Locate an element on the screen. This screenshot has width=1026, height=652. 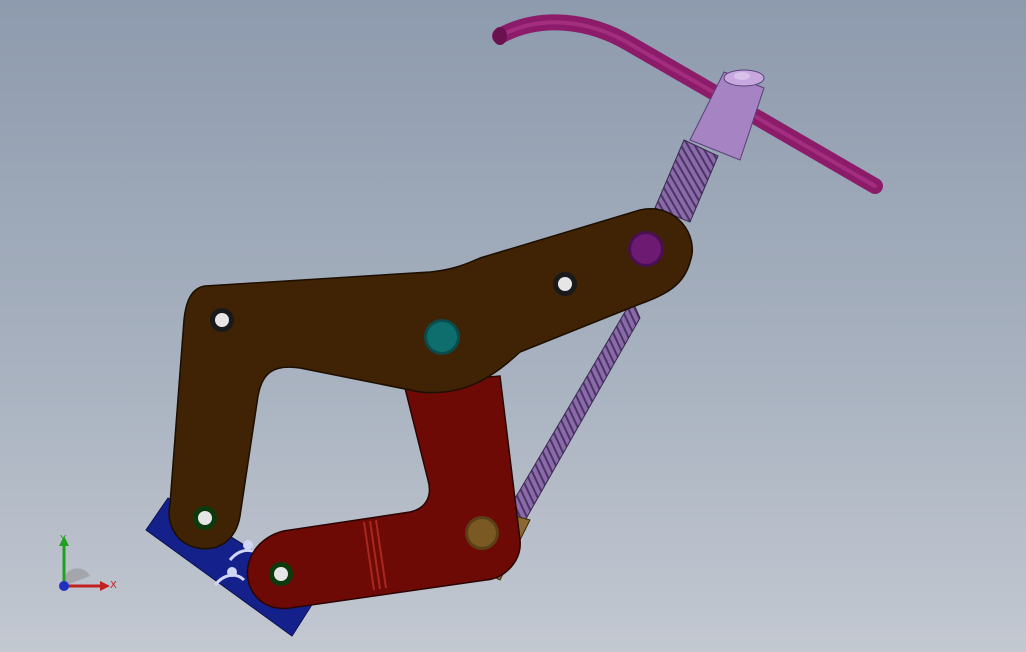
axis-triad: Y X is located at coordinates (88, 562).